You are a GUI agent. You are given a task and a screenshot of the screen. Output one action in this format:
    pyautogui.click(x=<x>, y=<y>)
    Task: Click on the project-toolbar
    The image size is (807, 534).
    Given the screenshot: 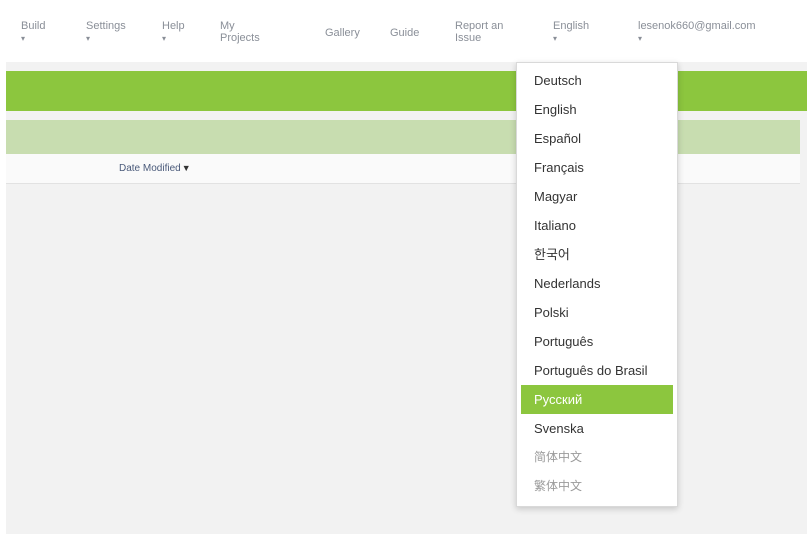 What is the action you would take?
    pyautogui.click(x=406, y=91)
    